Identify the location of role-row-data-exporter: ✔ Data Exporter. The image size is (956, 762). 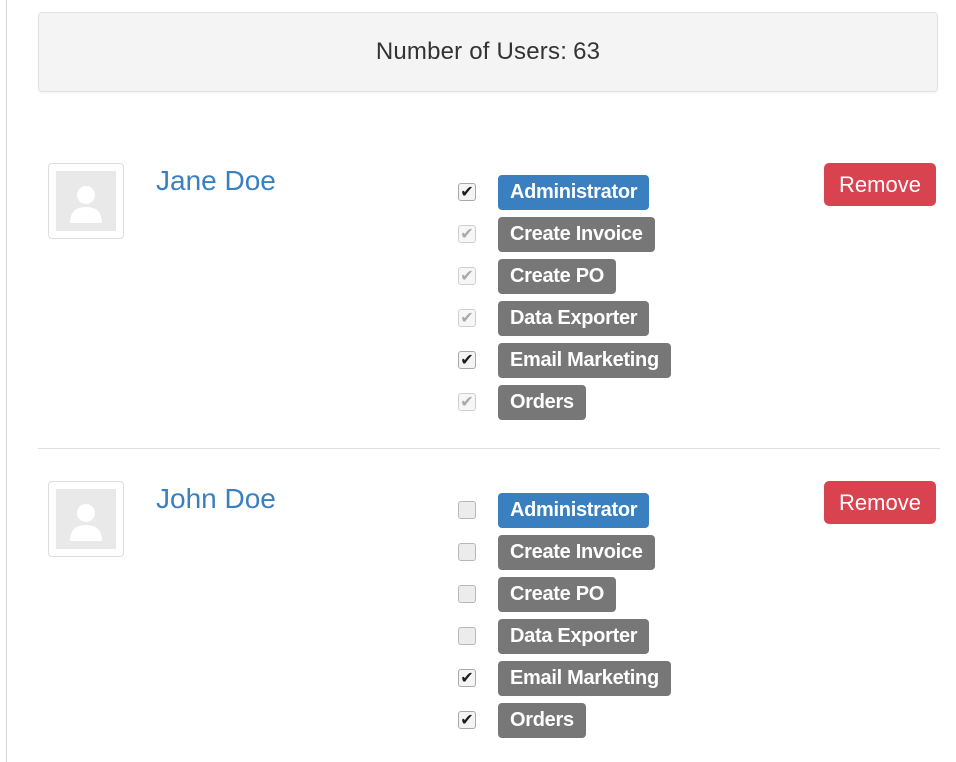
(588, 318).